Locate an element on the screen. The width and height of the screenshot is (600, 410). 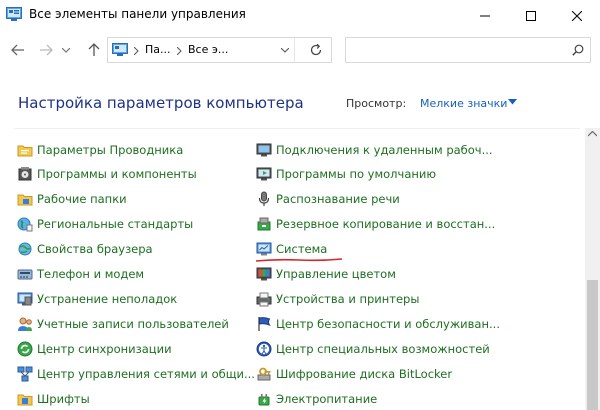
item-bitlocker: Шифрование диска BitLocker is located at coordinates (354, 374).